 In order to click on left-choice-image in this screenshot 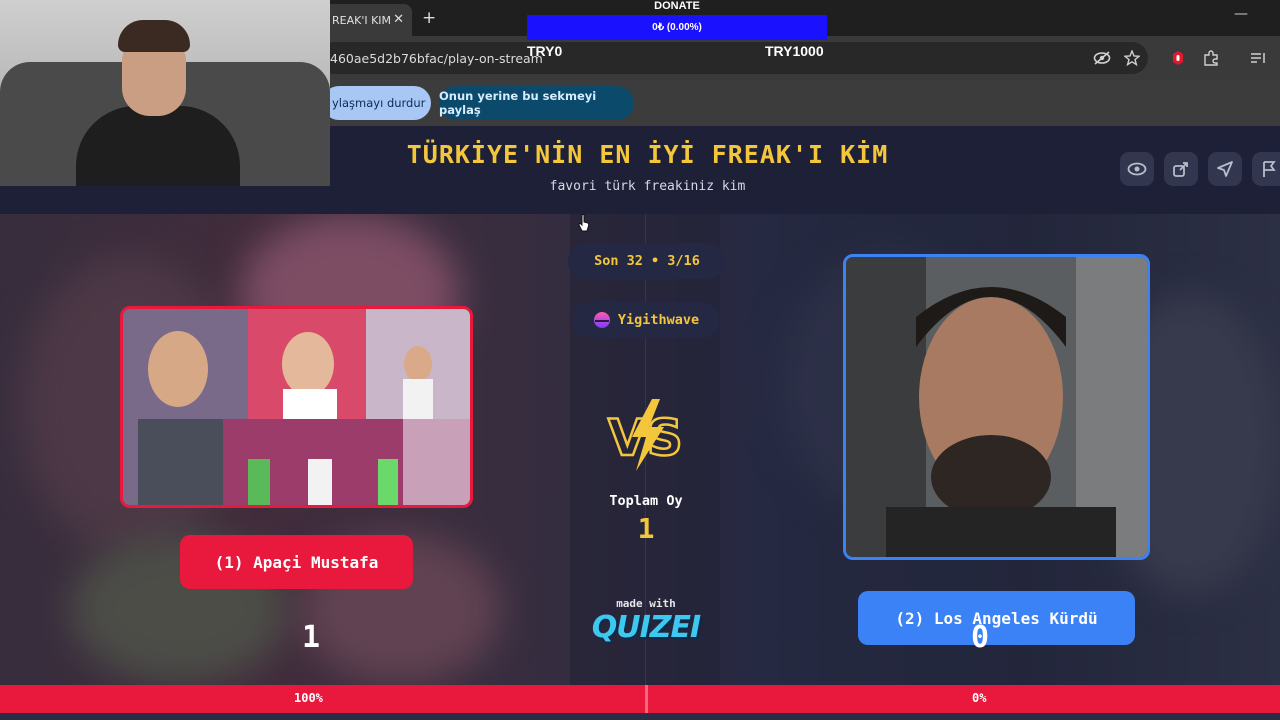, I will do `click(296, 407)`.